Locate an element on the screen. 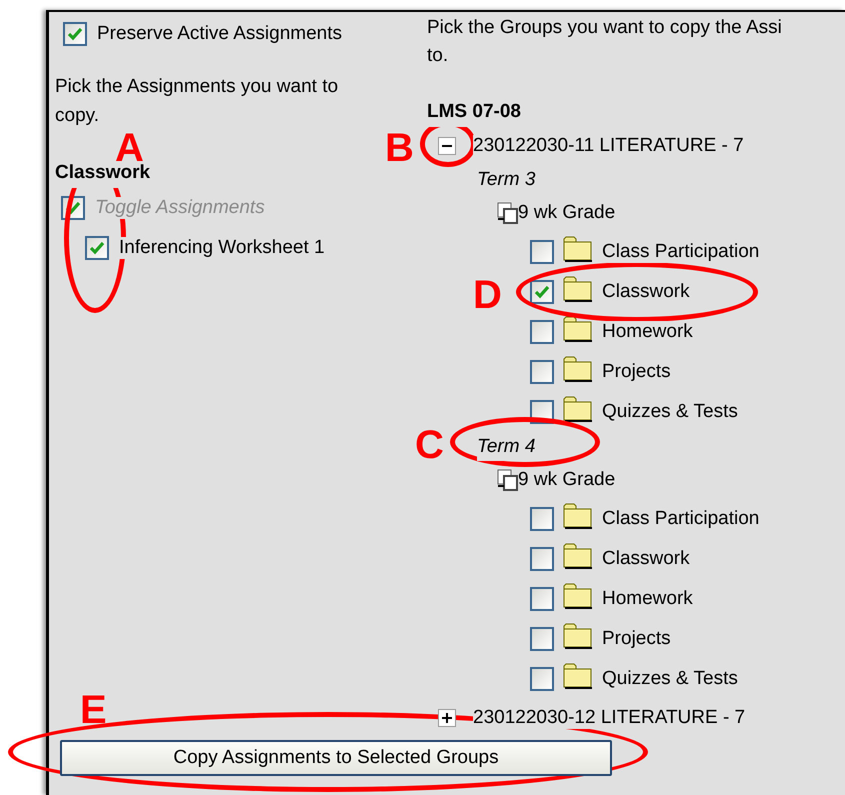 The height and width of the screenshot is (795, 845). group-name: 230122030-11 LITERATURE - 7 is located at coordinates (608, 146).